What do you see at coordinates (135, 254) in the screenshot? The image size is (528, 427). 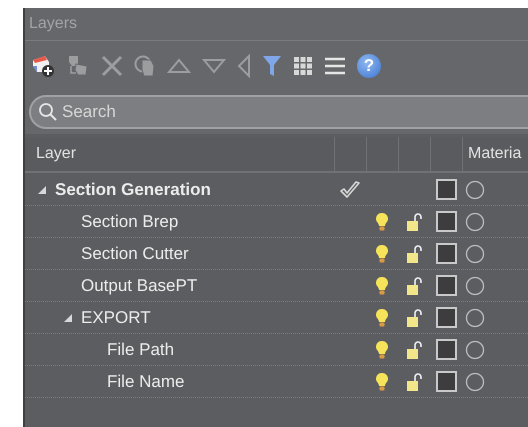 I see `layer-name: Section Cutter` at bounding box center [135, 254].